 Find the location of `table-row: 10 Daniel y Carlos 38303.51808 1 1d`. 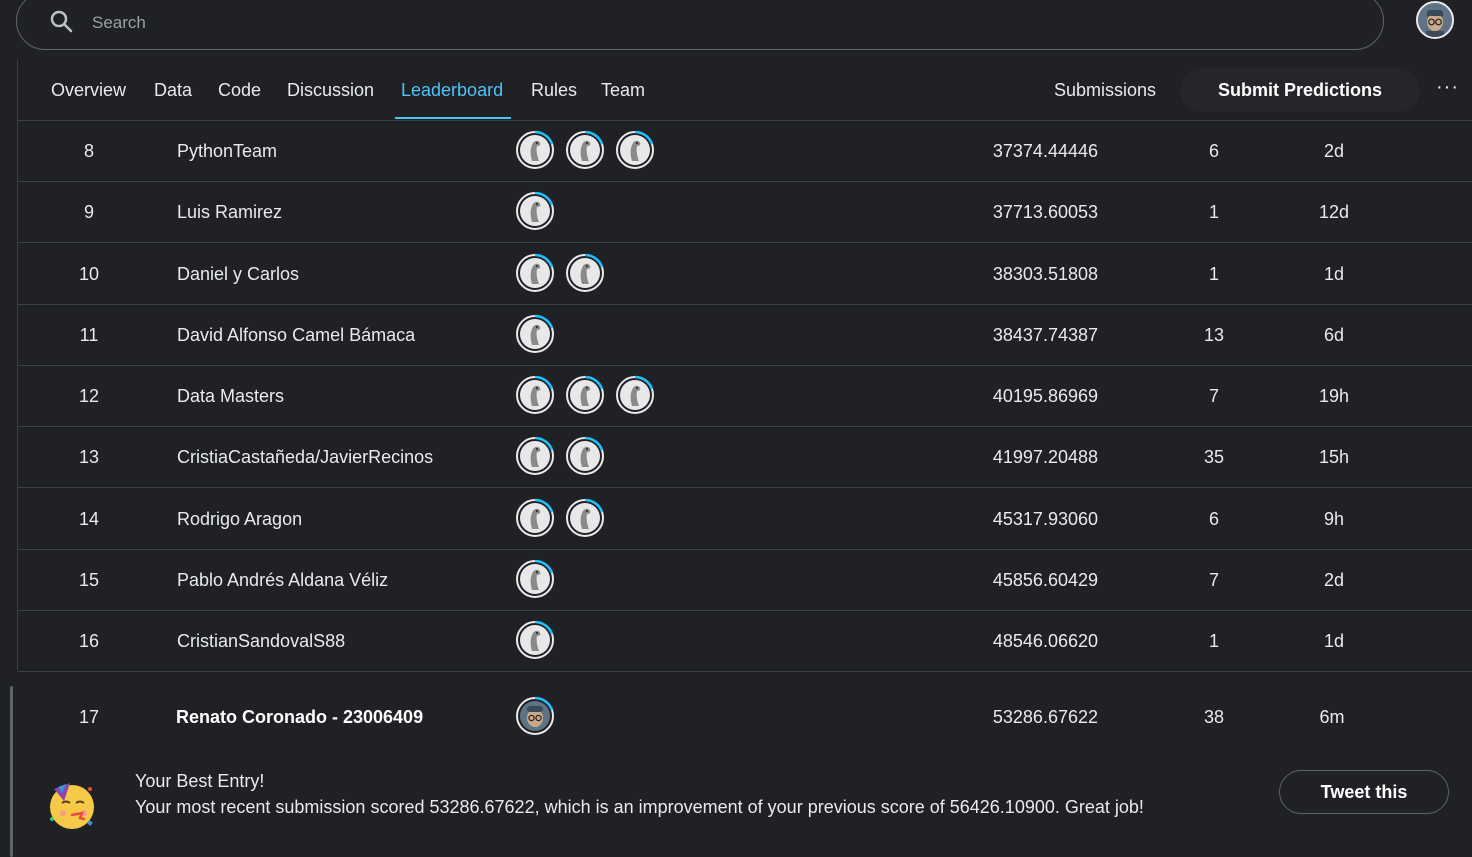

table-row: 10 Daniel y Carlos 38303.51808 1 1d is located at coordinates (745, 274).